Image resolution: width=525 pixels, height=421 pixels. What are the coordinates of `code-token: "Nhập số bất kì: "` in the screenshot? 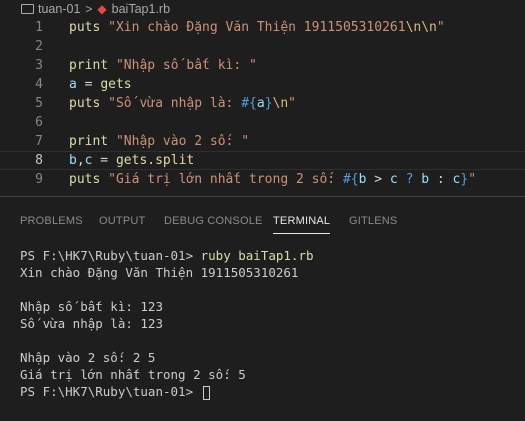 It's located at (186, 65).